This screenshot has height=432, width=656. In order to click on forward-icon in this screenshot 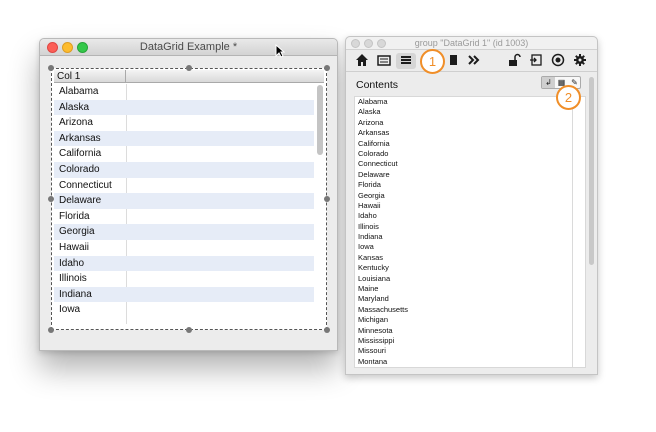, I will do `click(474, 61)`.